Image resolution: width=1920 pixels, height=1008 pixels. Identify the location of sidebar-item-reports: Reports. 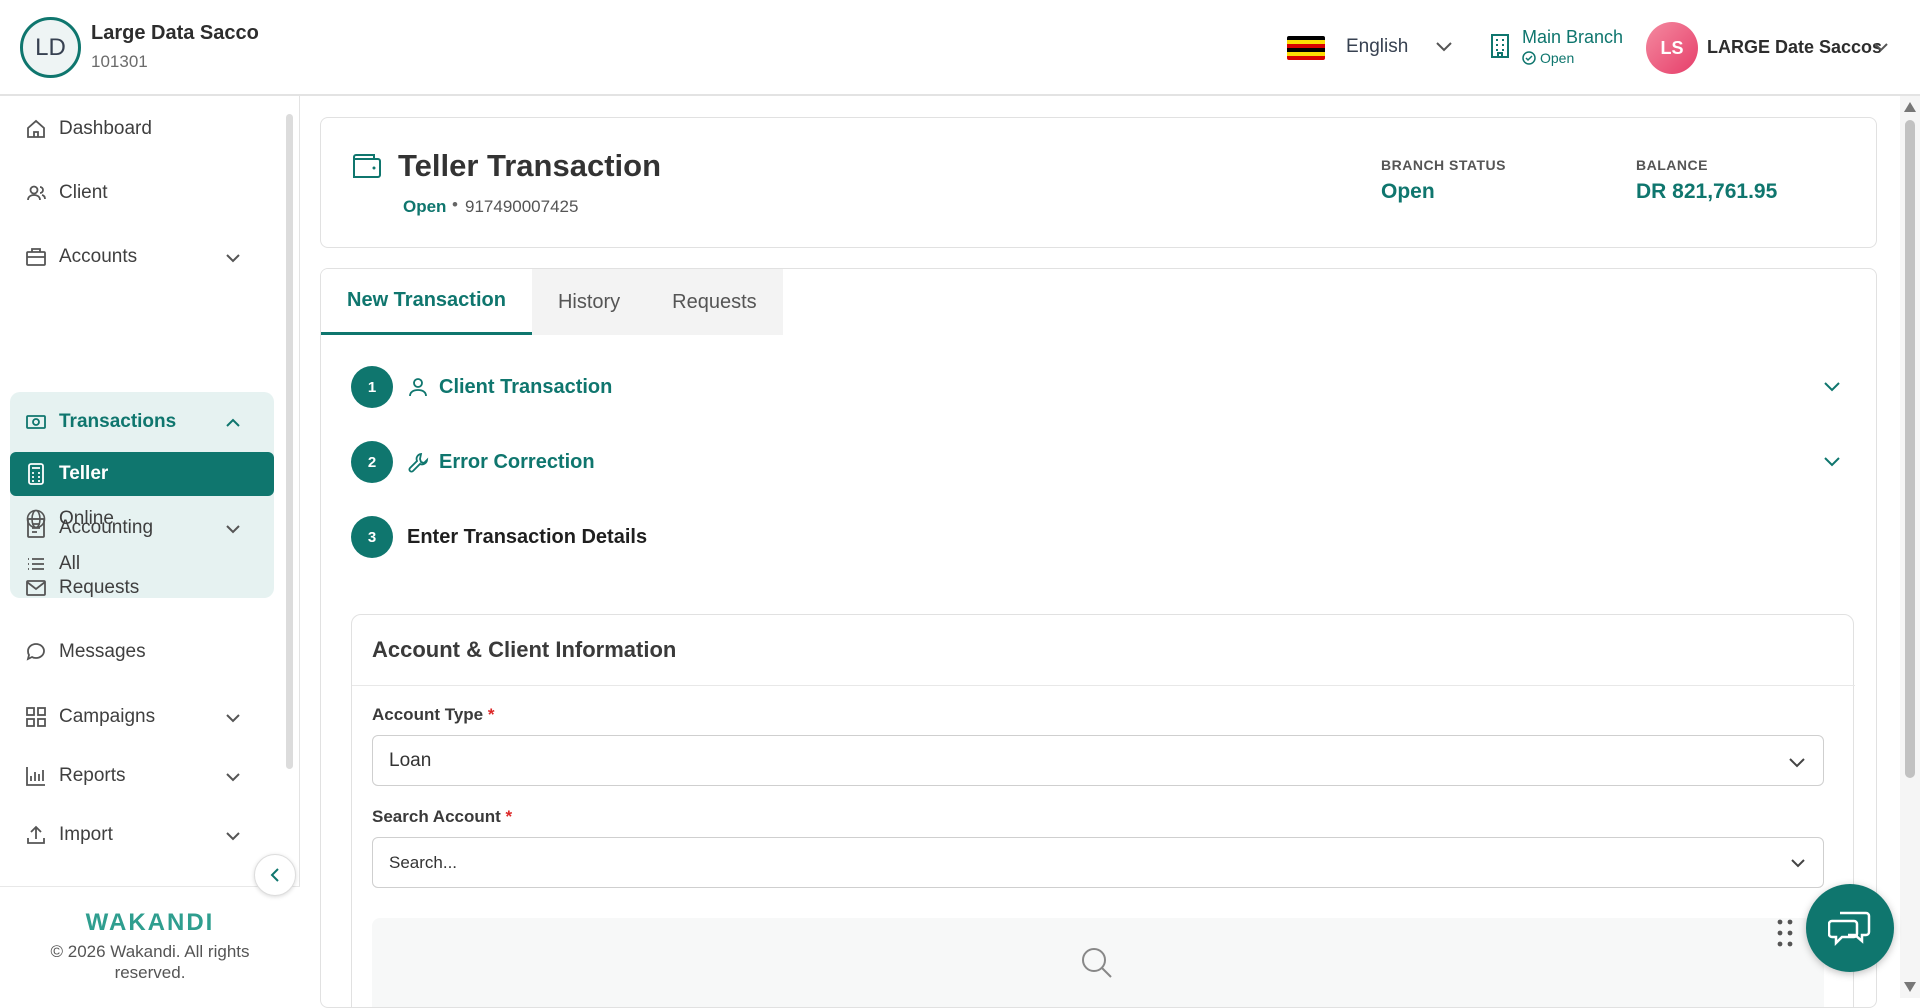
(142, 776).